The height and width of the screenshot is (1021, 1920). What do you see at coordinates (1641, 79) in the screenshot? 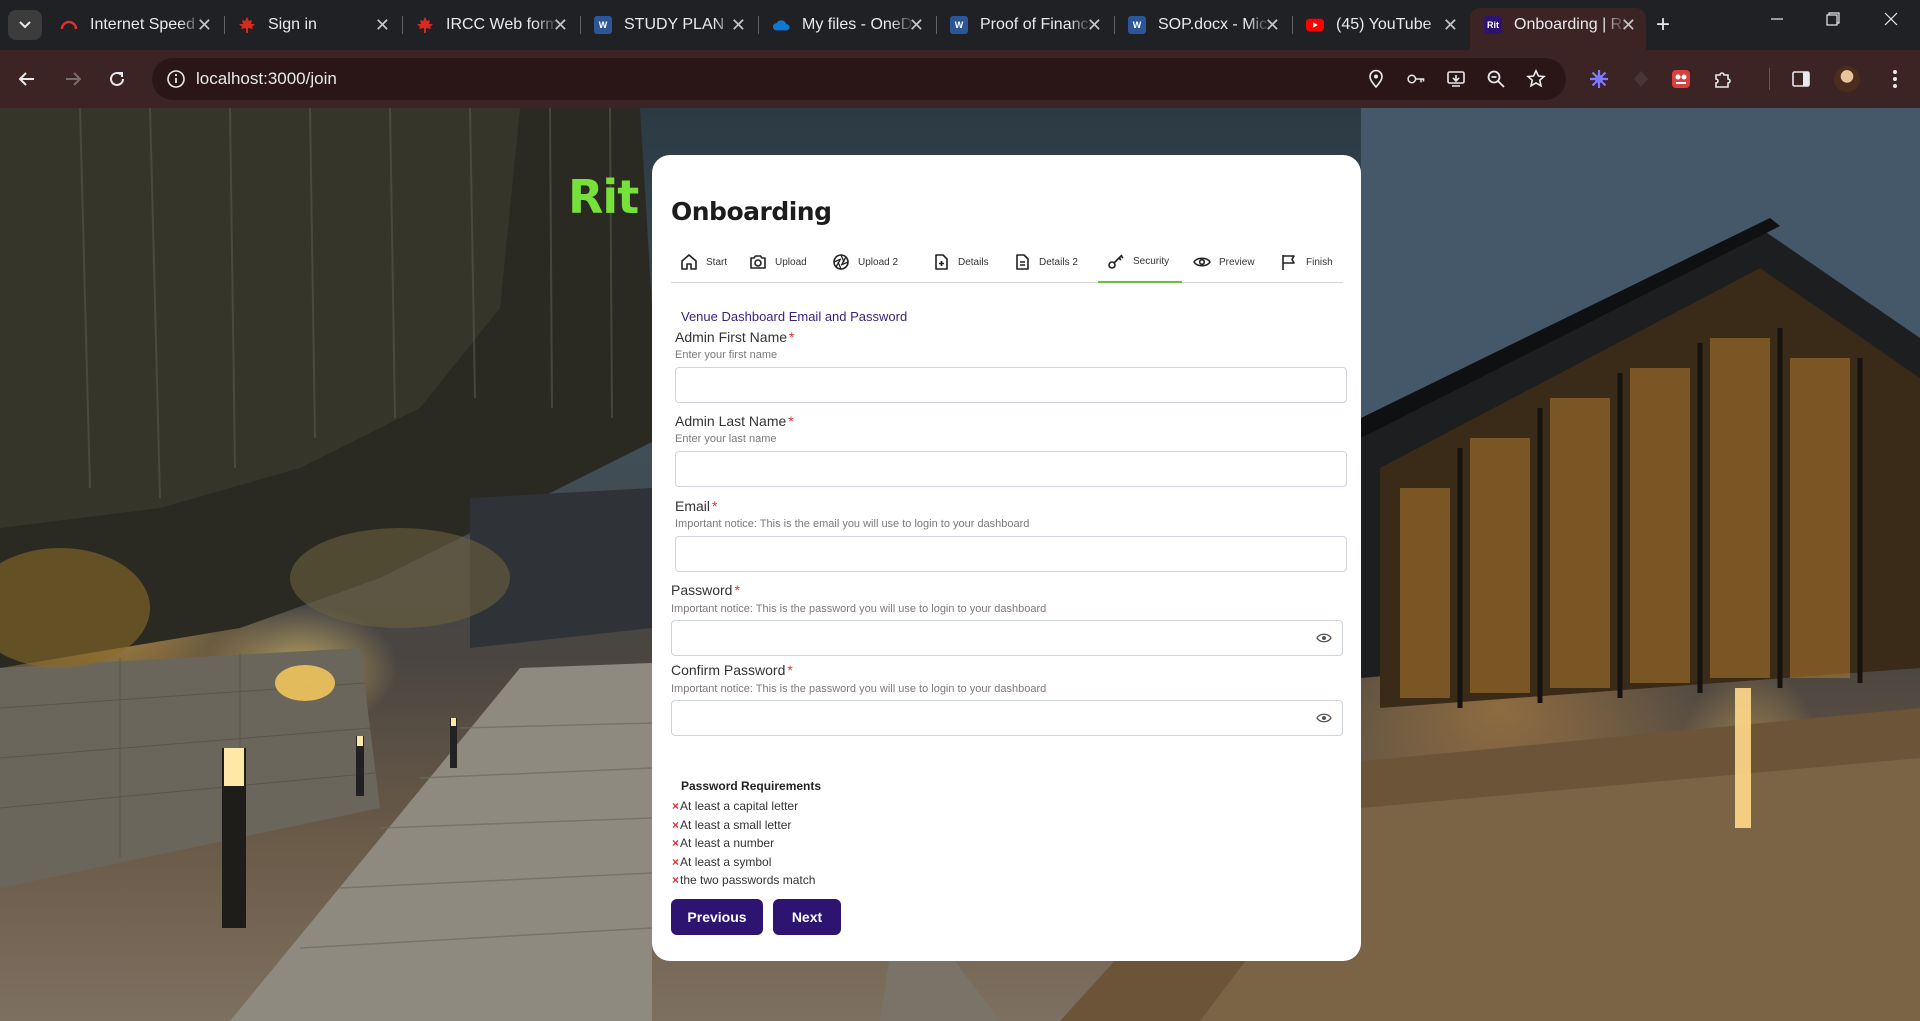
I see `extension-grayscale-icon` at bounding box center [1641, 79].